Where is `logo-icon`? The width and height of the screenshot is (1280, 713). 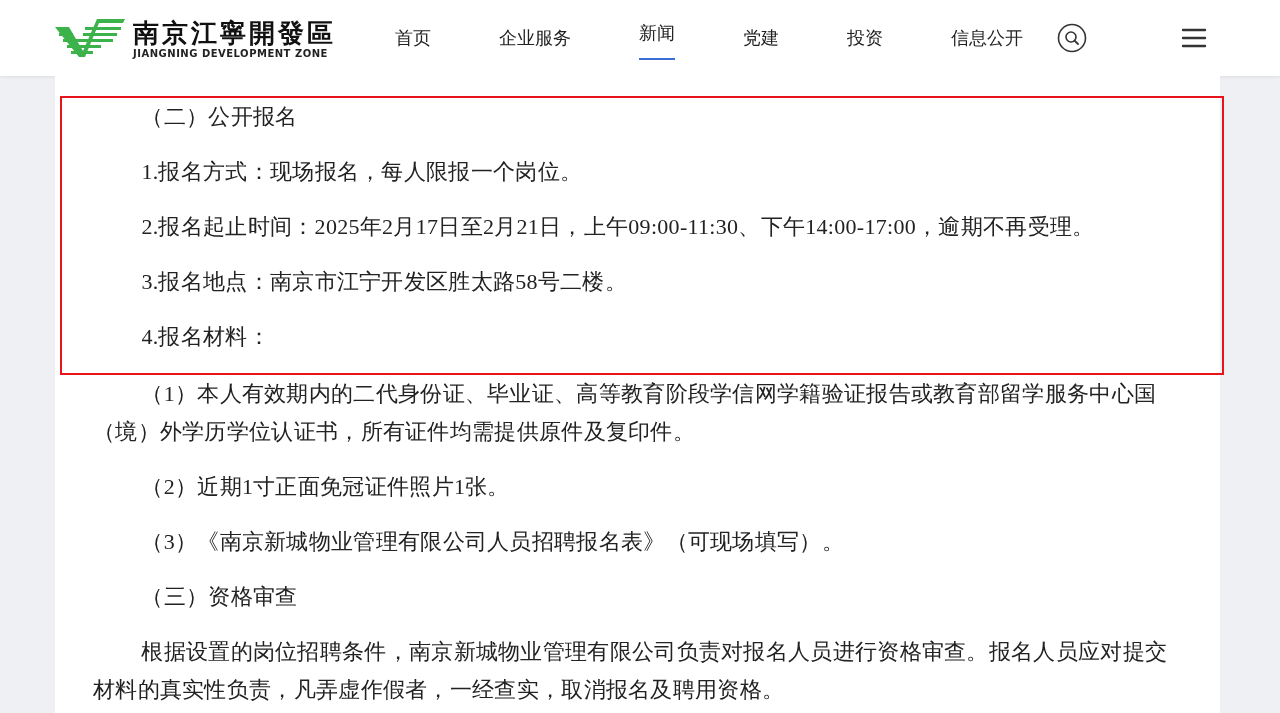
logo-icon is located at coordinates (90, 38).